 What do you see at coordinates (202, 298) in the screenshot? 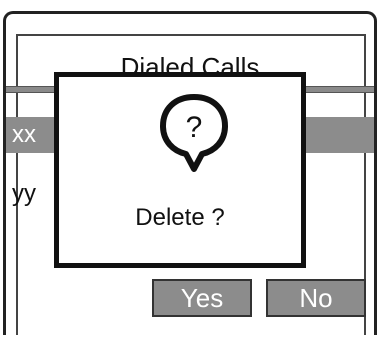
I see `yes-button: Yes` at bounding box center [202, 298].